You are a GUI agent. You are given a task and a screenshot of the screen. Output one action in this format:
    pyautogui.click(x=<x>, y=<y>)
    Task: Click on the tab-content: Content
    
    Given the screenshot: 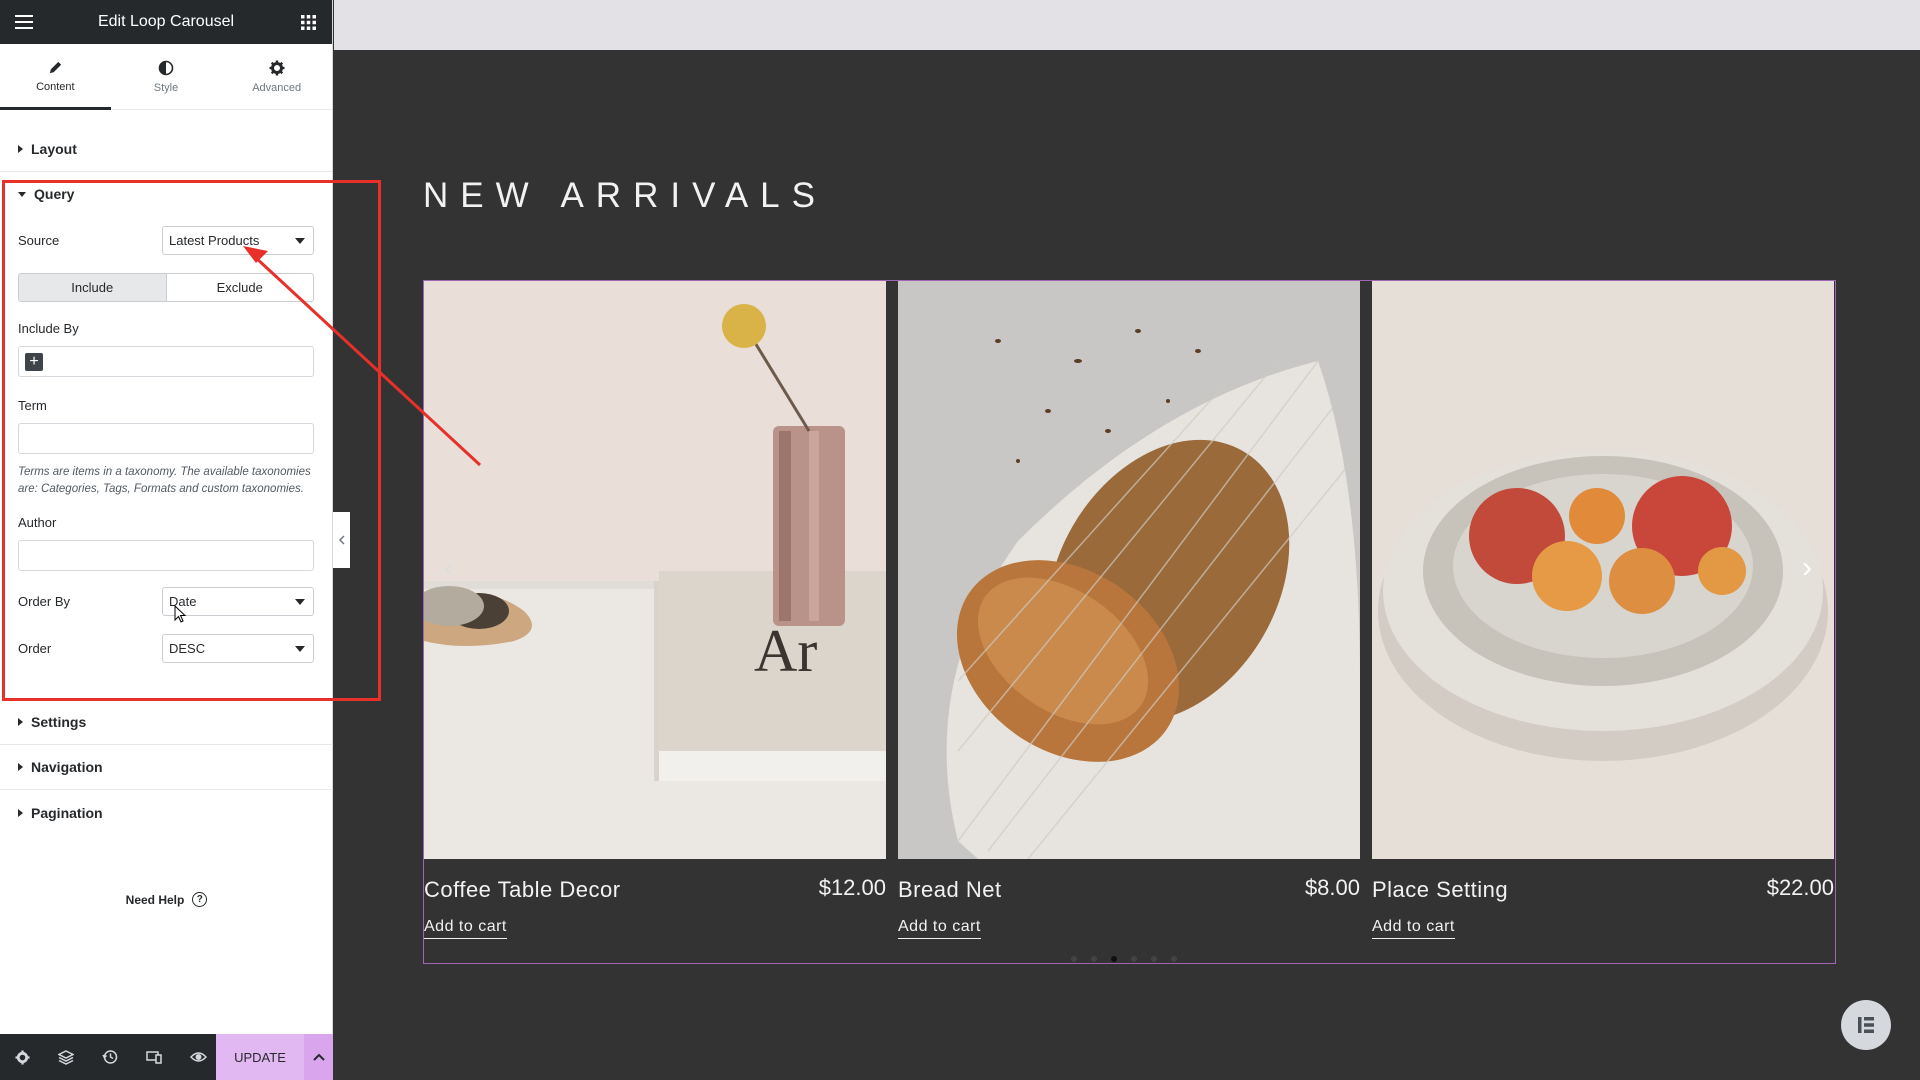 What is the action you would take?
    pyautogui.click(x=55, y=77)
    